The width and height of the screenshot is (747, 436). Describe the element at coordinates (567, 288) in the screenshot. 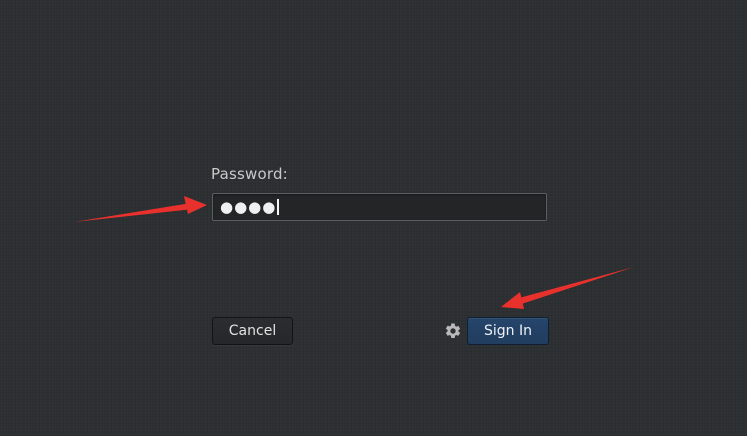

I see `arrow-to-sign-in` at that location.